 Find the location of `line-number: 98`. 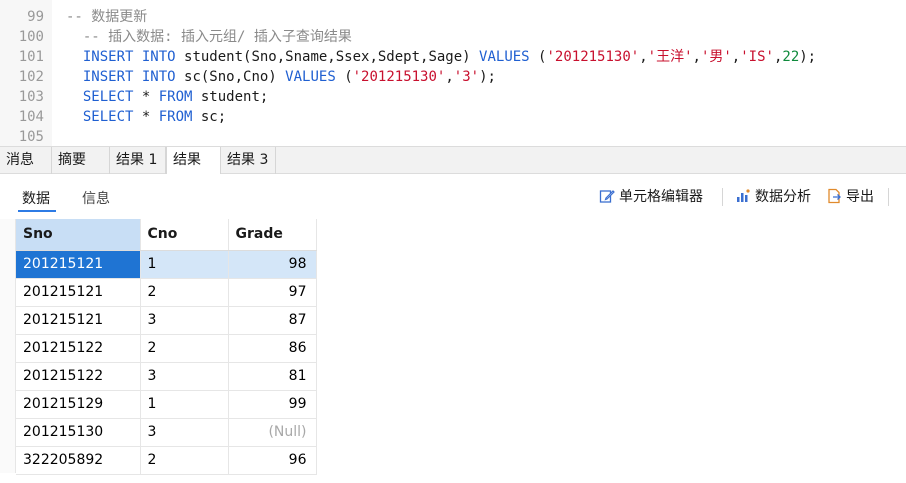

line-number: 98 is located at coordinates (33, 3).